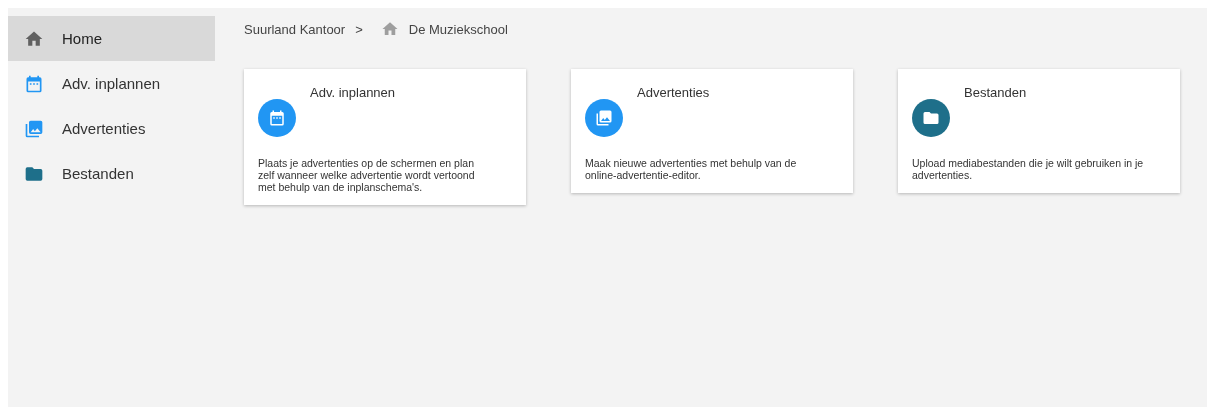 This screenshot has height=407, width=1207. What do you see at coordinates (111, 83) in the screenshot?
I see `sidebar-item: Adv. inplannen` at bounding box center [111, 83].